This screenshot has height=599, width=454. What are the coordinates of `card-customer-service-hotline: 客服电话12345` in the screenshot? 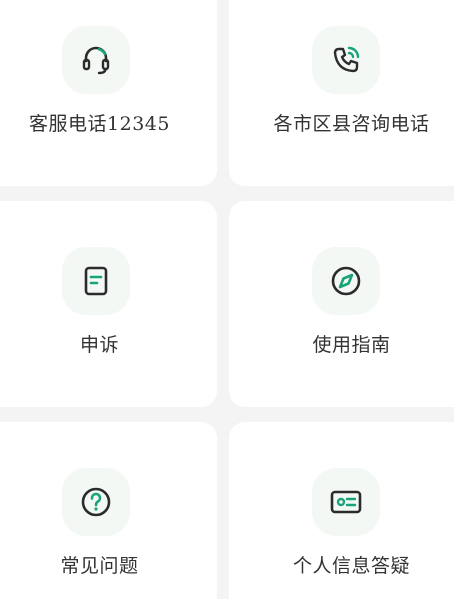 It's located at (108, 93).